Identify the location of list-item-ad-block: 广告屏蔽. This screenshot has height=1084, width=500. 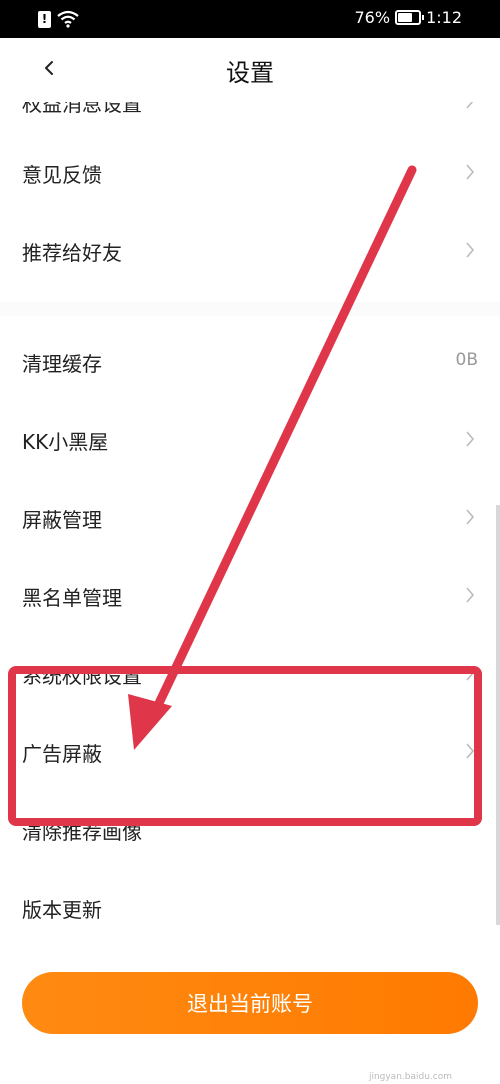
(250, 752).